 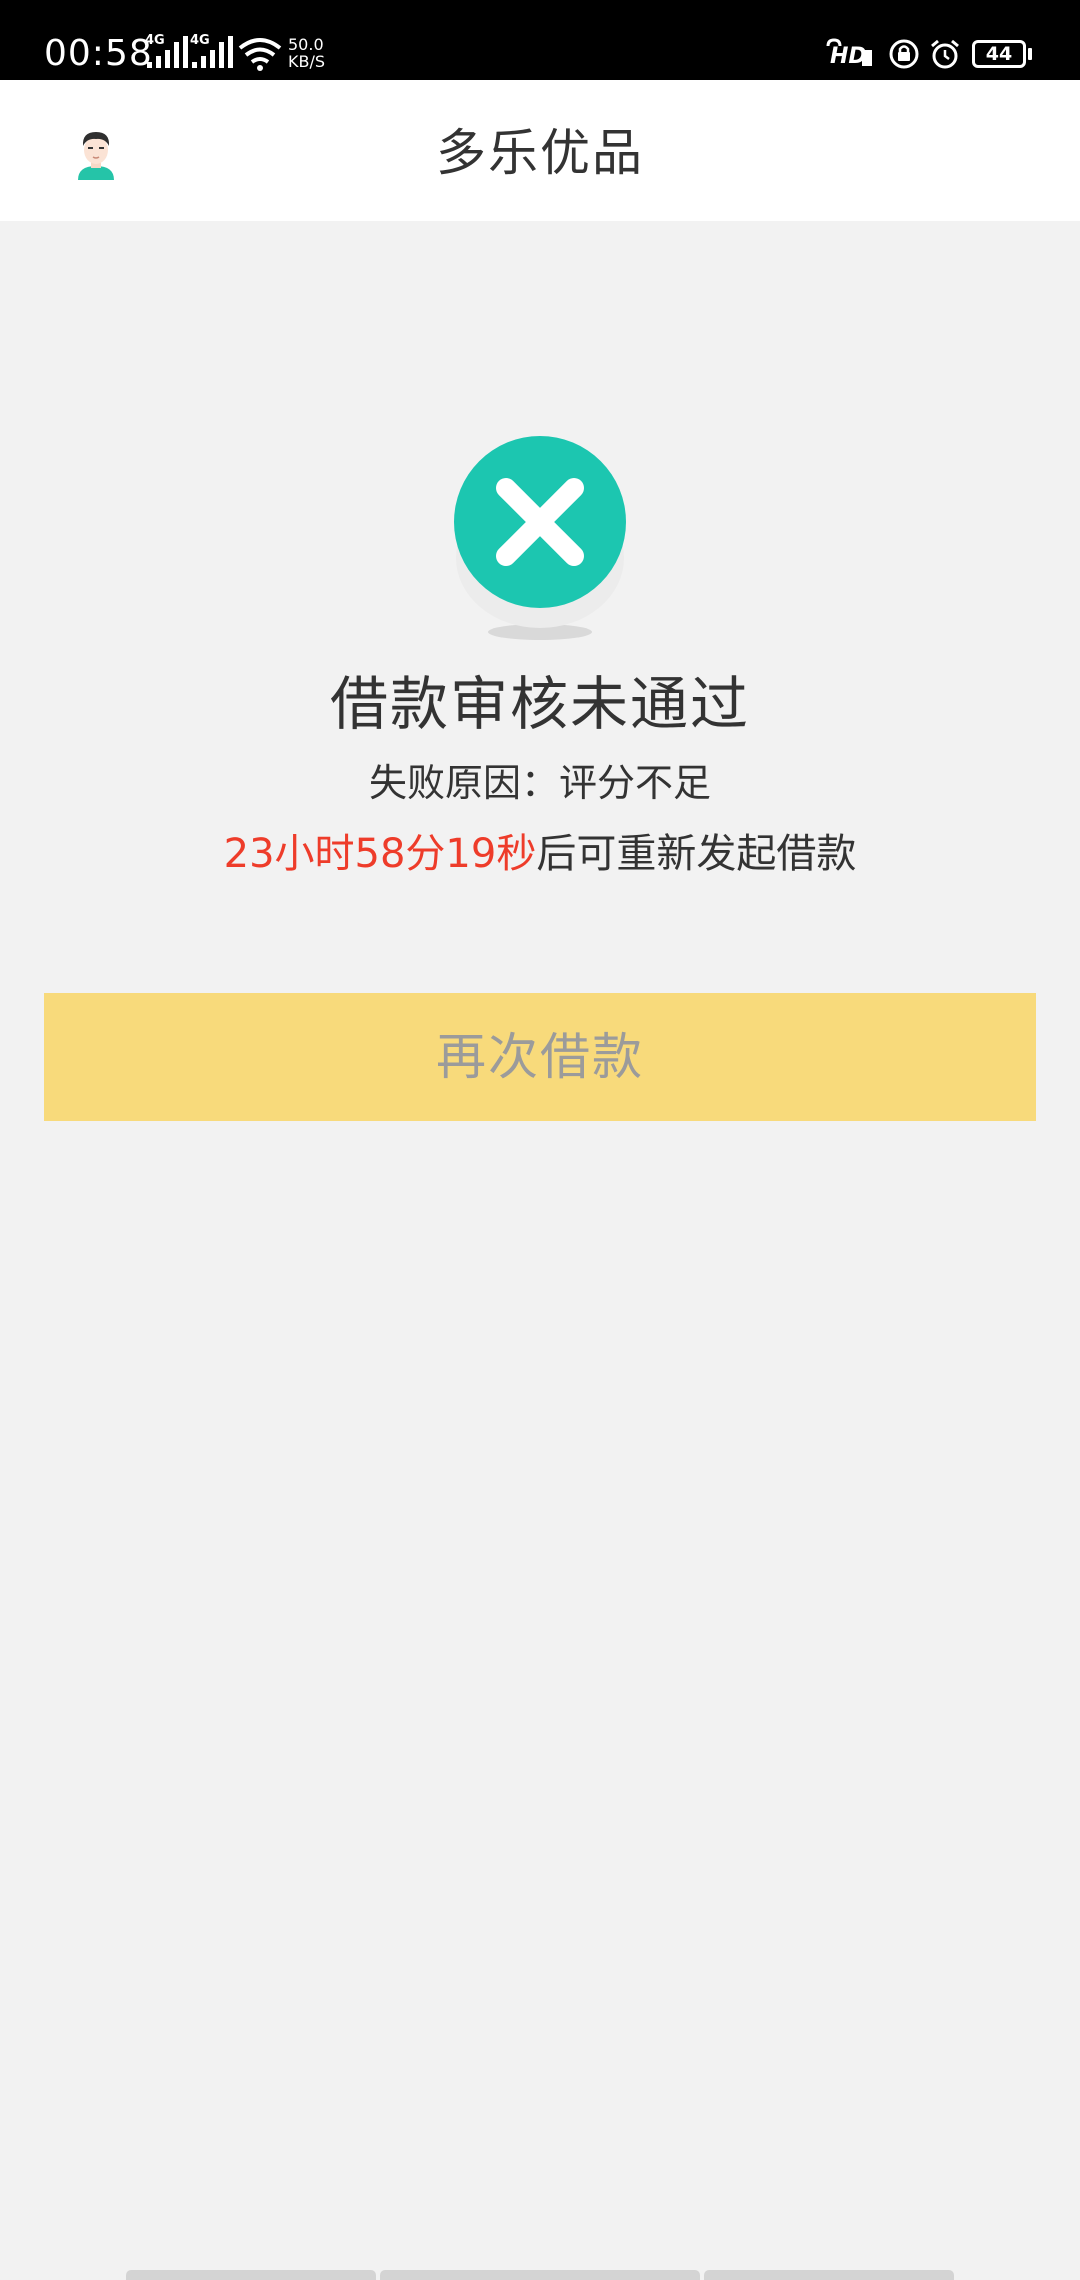 I want to click on battery-tip, so click(x=1030, y=54).